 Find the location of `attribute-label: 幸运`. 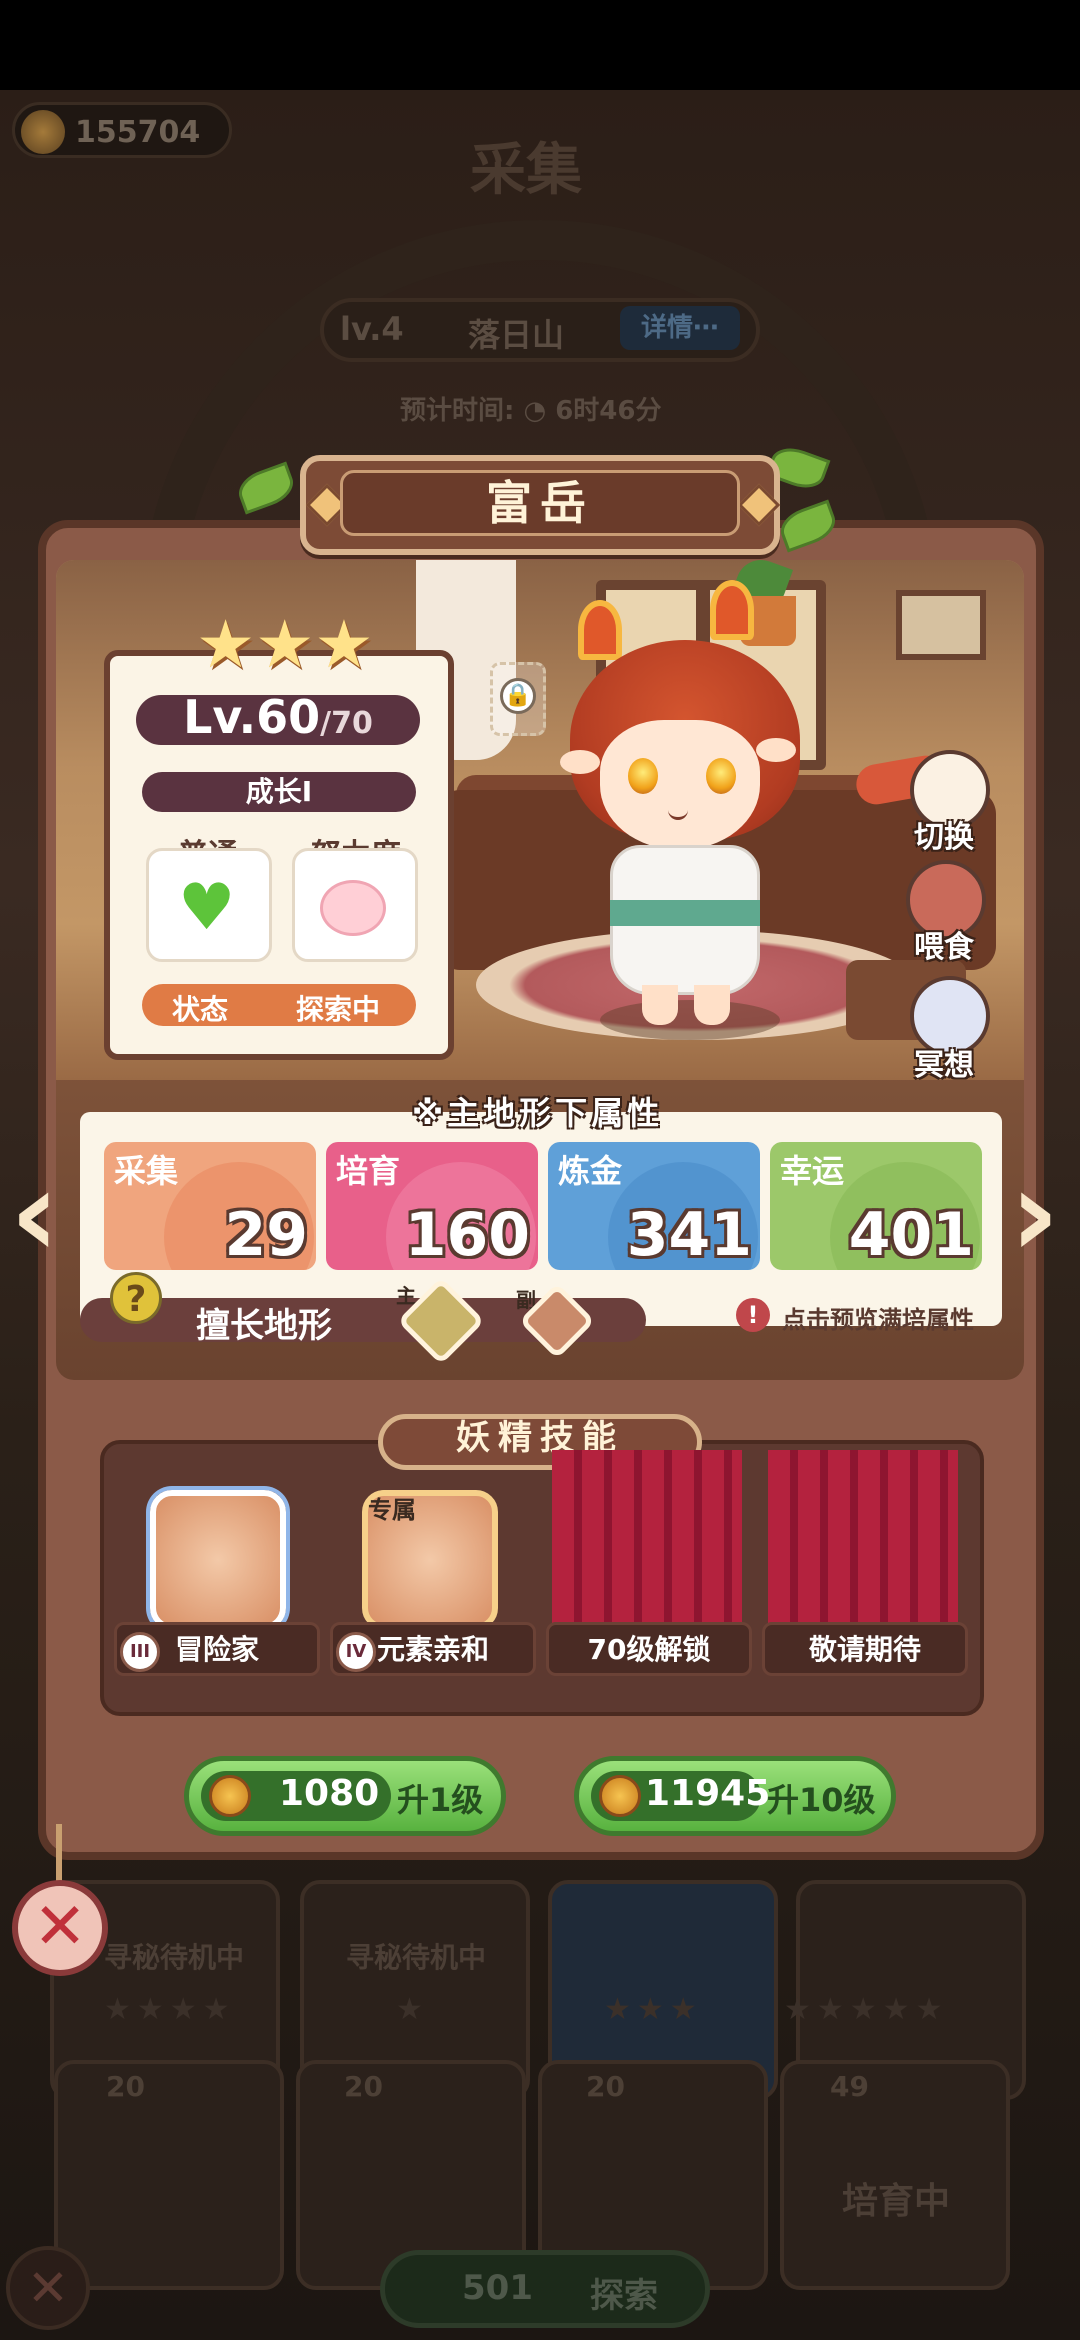

attribute-label: 幸运 is located at coordinates (812, 1171).